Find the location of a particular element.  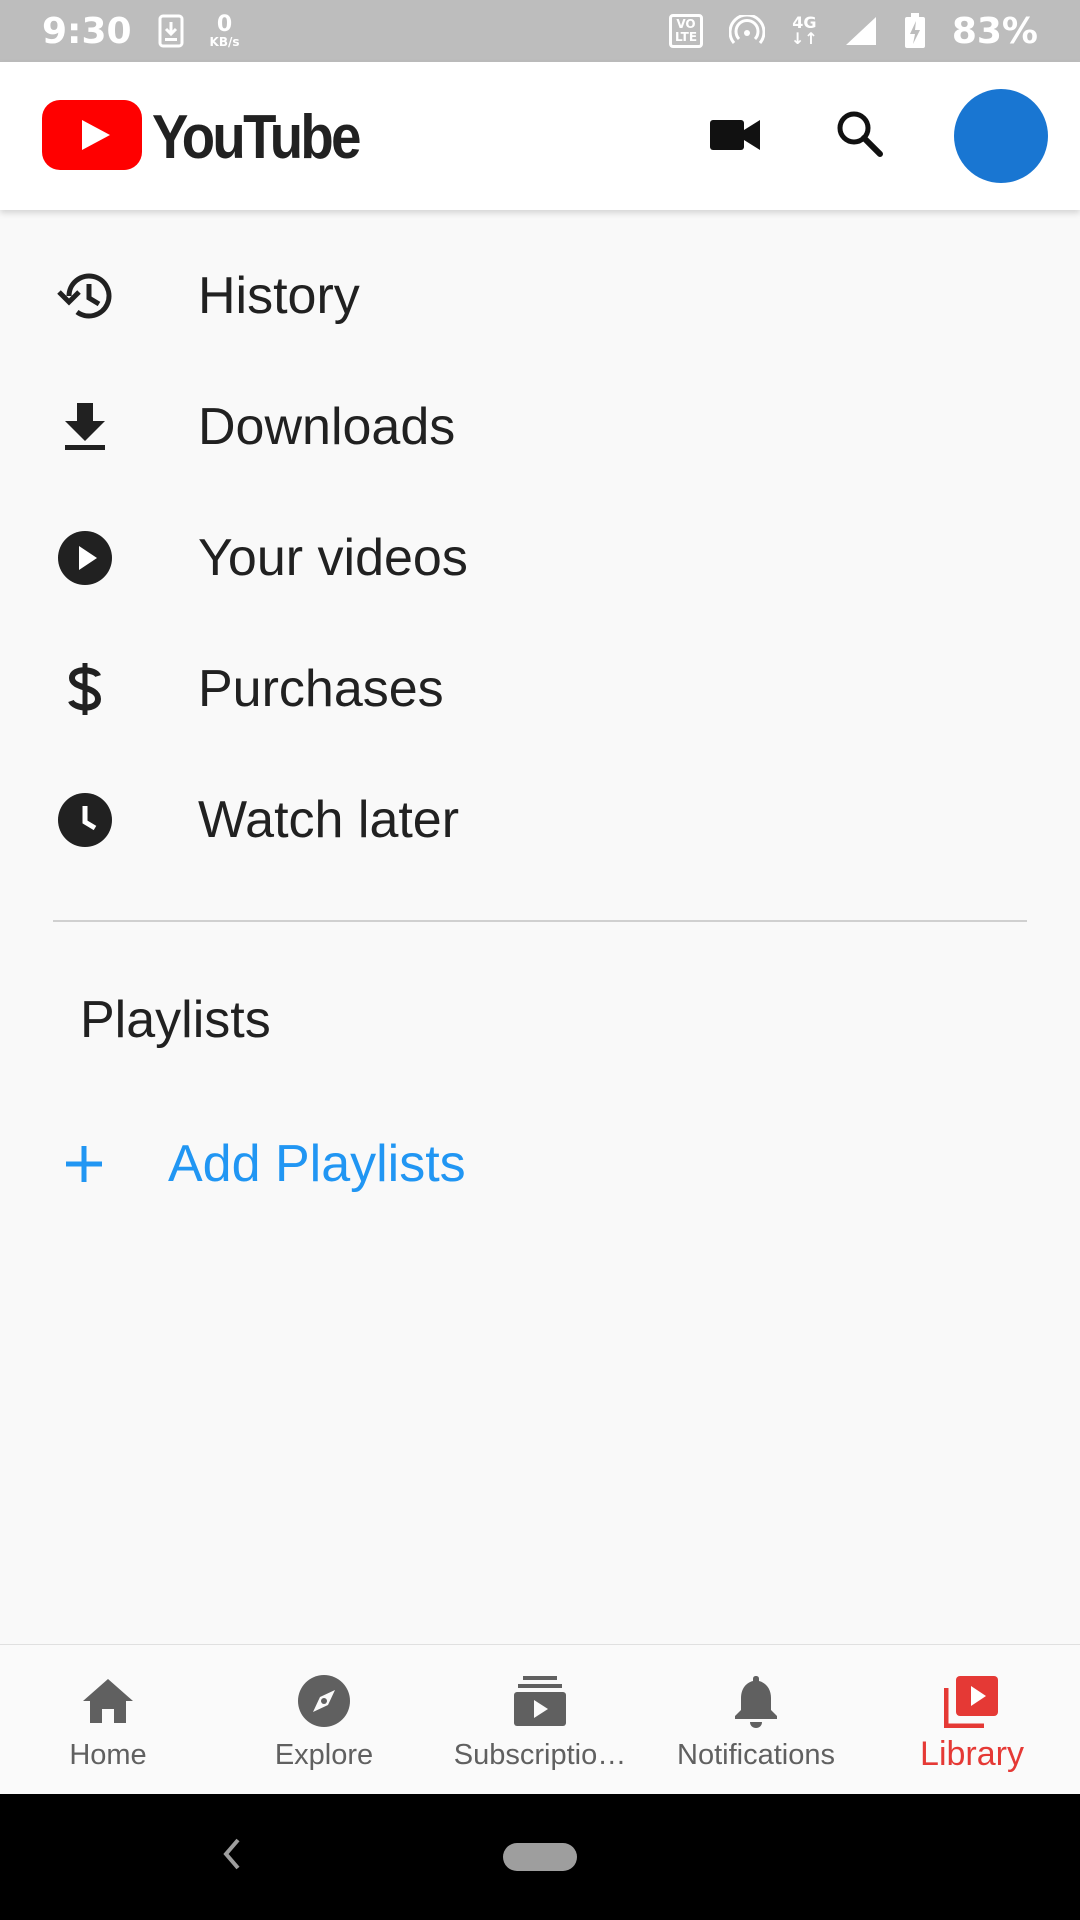

volte-badge: VO LTE is located at coordinates (686, 31).